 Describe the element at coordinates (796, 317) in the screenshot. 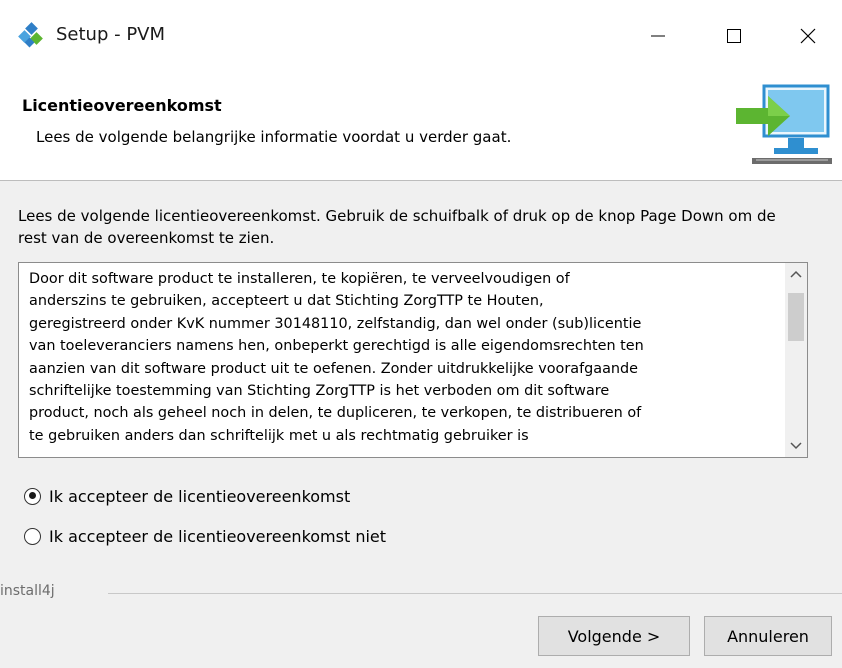

I see `scrollbar-thumb` at that location.